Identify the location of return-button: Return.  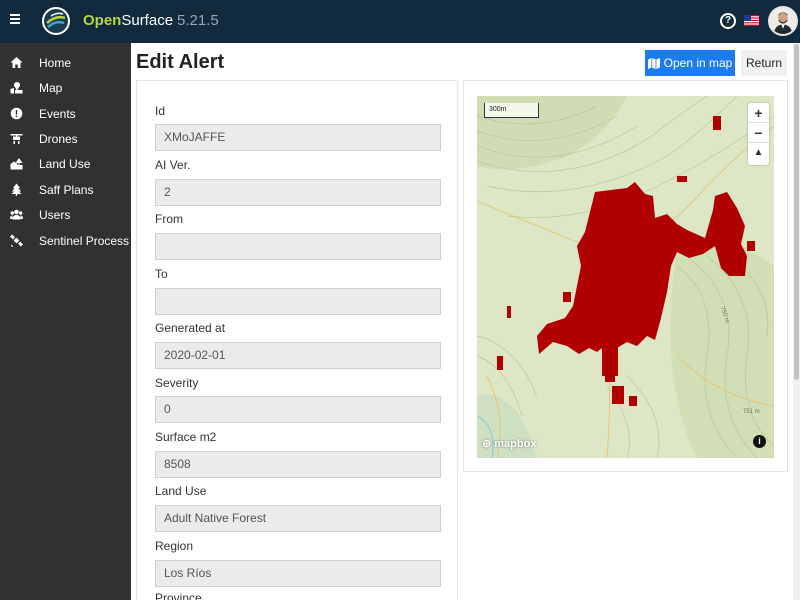
(764, 63).